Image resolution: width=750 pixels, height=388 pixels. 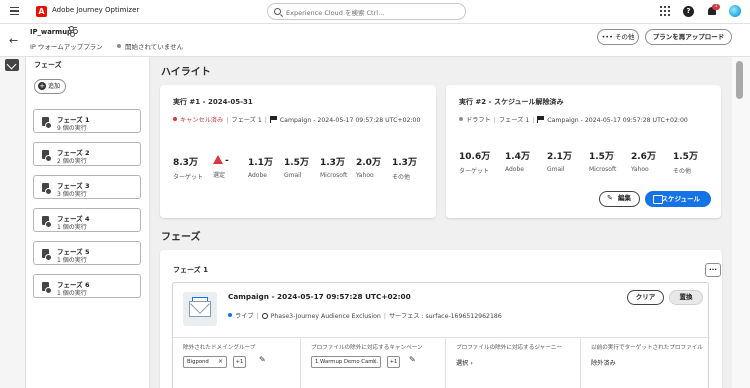 What do you see at coordinates (603, 363) in the screenshot?
I see `previous-runs-value: 除外済み` at bounding box center [603, 363].